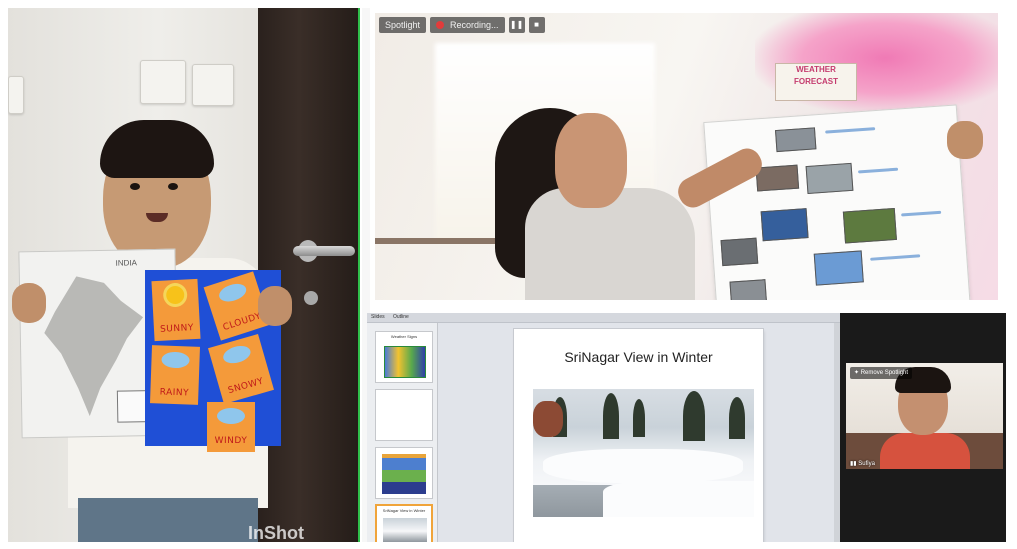  I want to click on tab-outline: Outline, so click(401, 317).